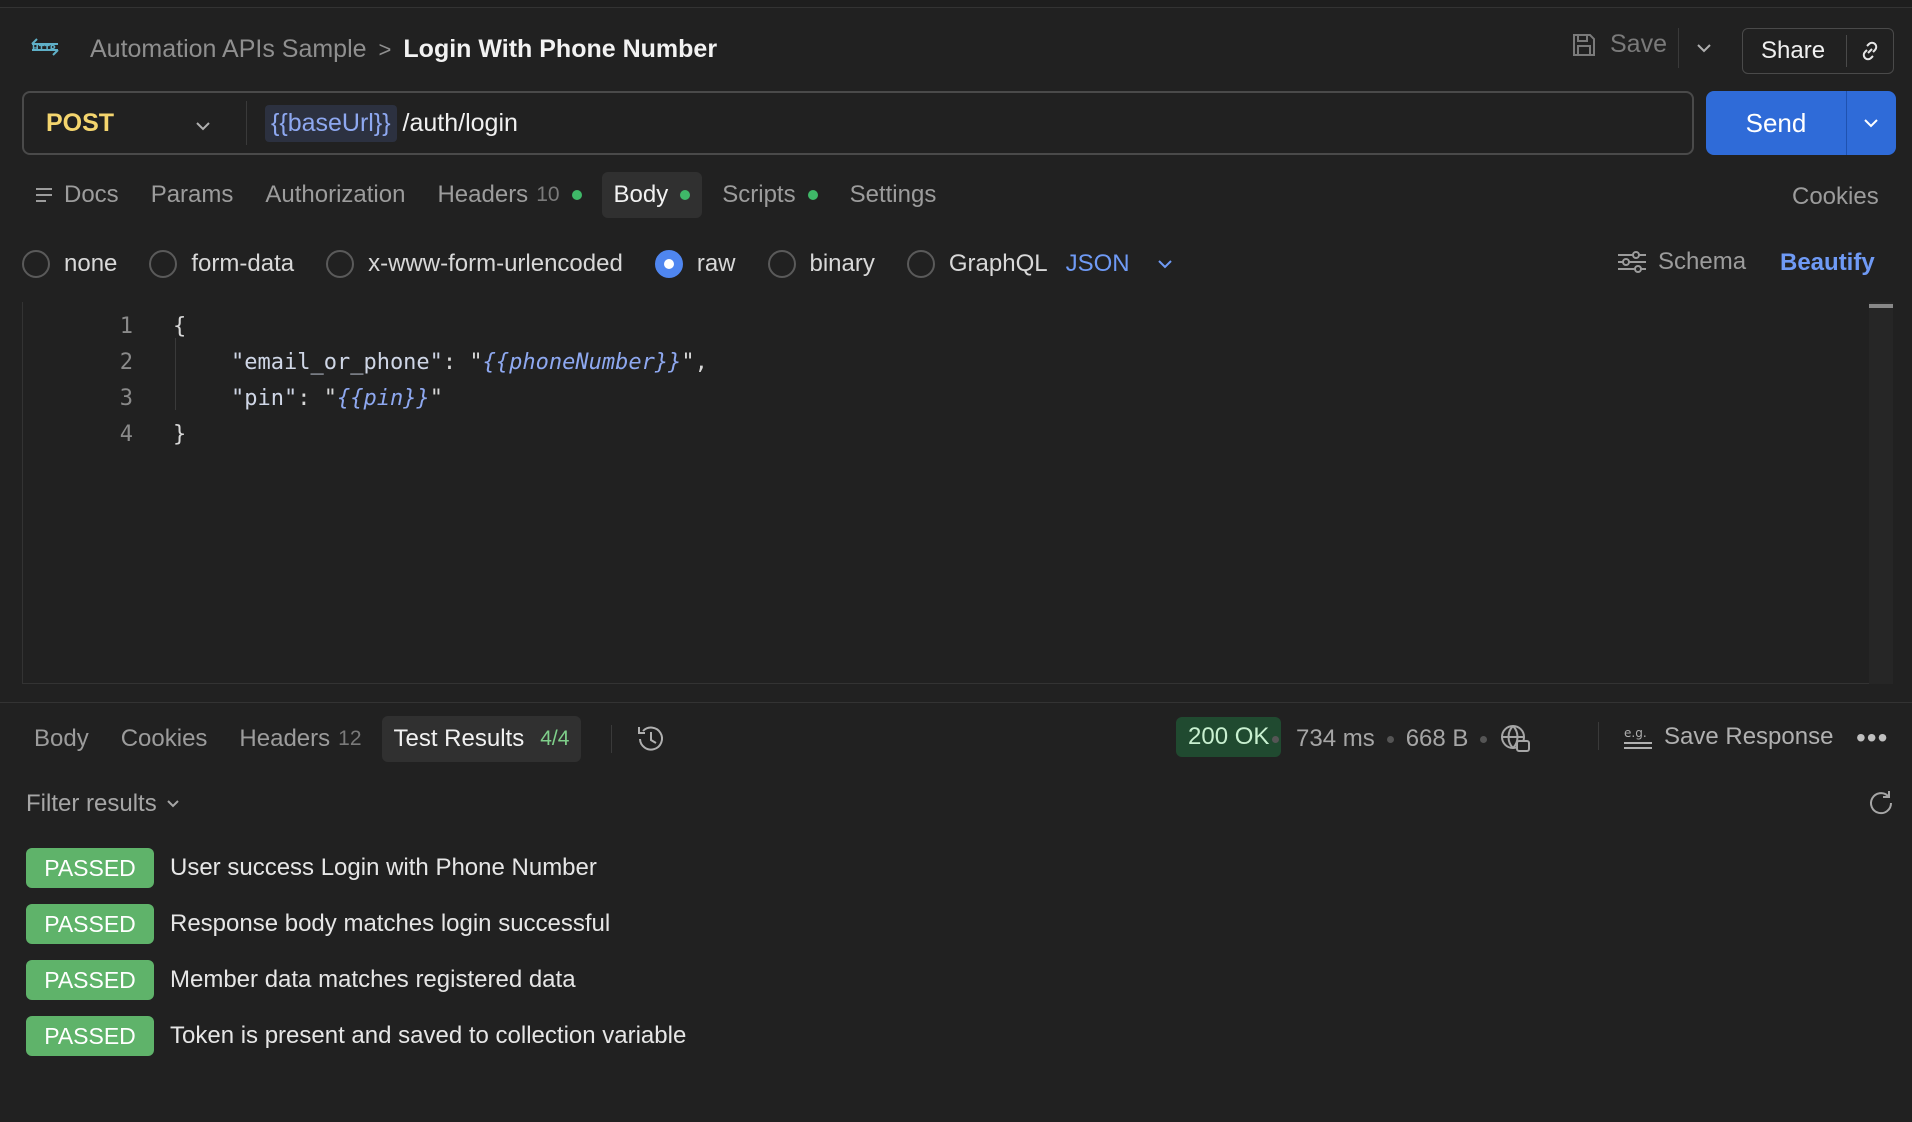  I want to click on code-text: {, so click(180, 326).